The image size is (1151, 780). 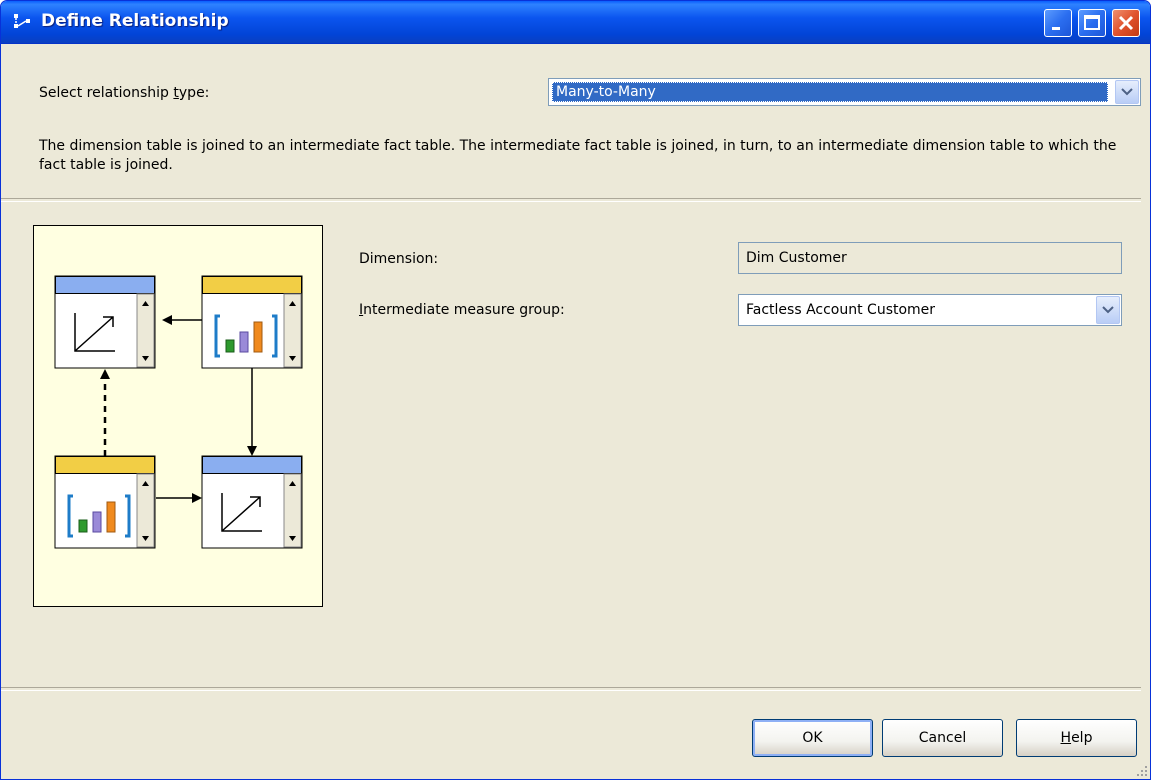 I want to click on diagram-arrowhead-up, so click(x=105, y=374).